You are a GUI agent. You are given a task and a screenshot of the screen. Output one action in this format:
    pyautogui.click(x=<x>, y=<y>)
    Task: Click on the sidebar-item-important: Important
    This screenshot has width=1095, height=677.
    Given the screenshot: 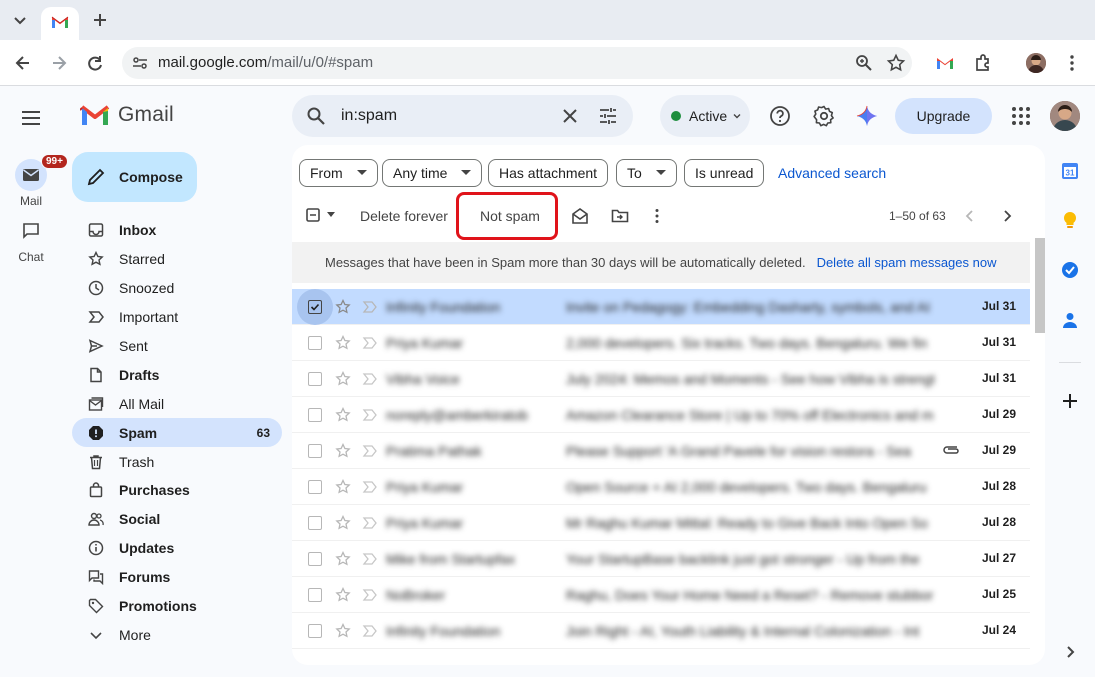 What is the action you would take?
    pyautogui.click(x=177, y=317)
    